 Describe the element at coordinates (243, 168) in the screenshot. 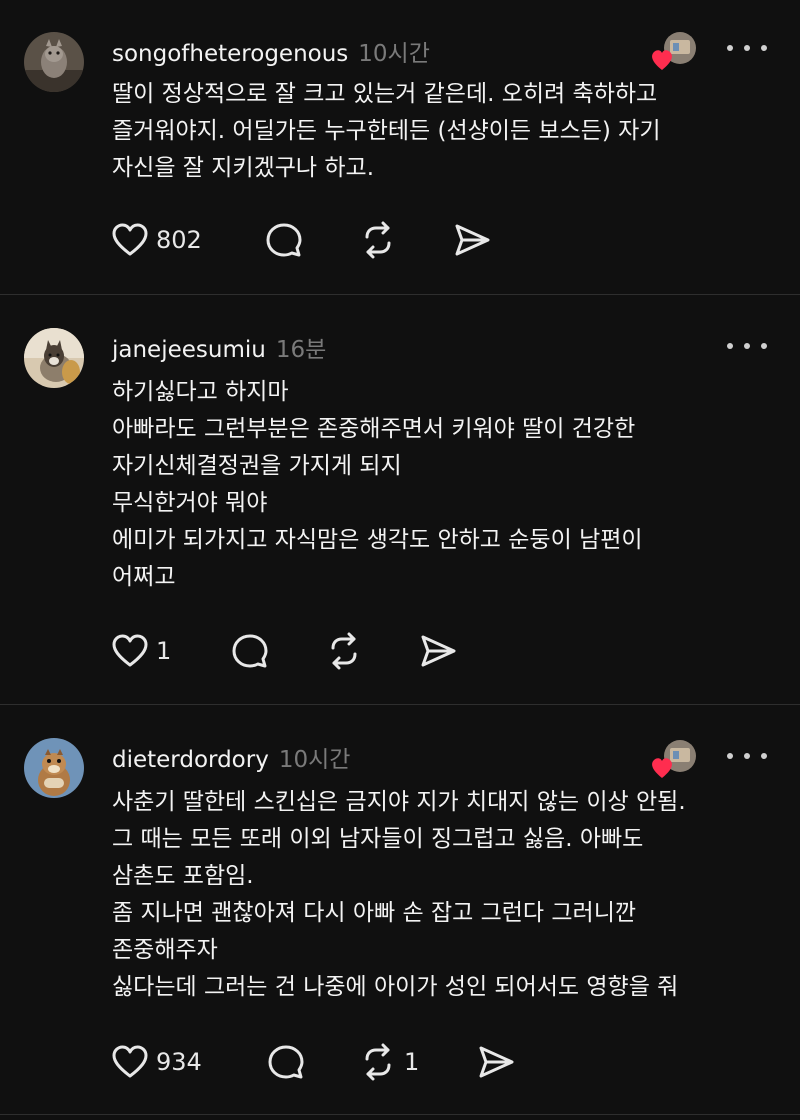

I see `text-line: 자신을 잘 지키겠구나 하고.` at that location.